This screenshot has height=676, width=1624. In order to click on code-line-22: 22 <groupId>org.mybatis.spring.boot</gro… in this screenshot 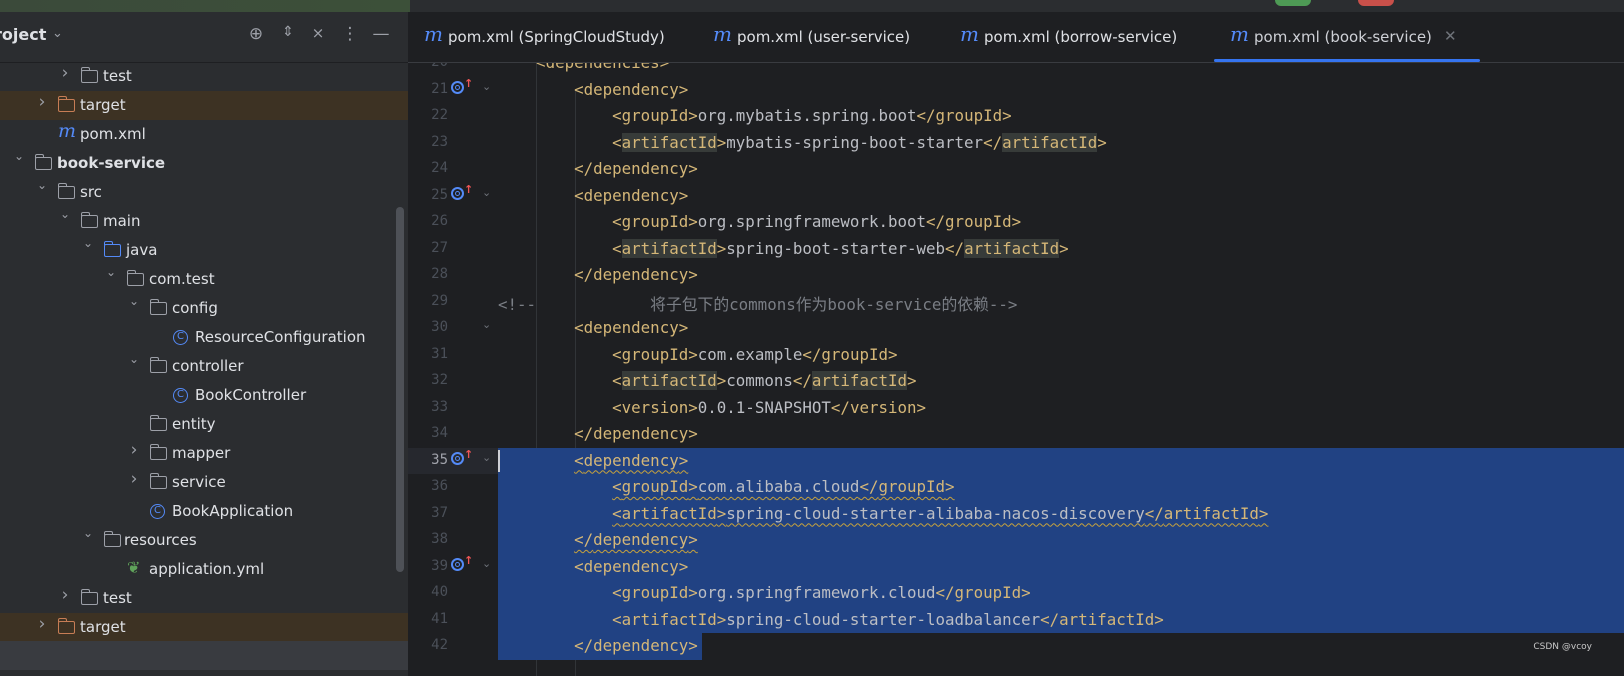, I will do `click(1016, 116)`.